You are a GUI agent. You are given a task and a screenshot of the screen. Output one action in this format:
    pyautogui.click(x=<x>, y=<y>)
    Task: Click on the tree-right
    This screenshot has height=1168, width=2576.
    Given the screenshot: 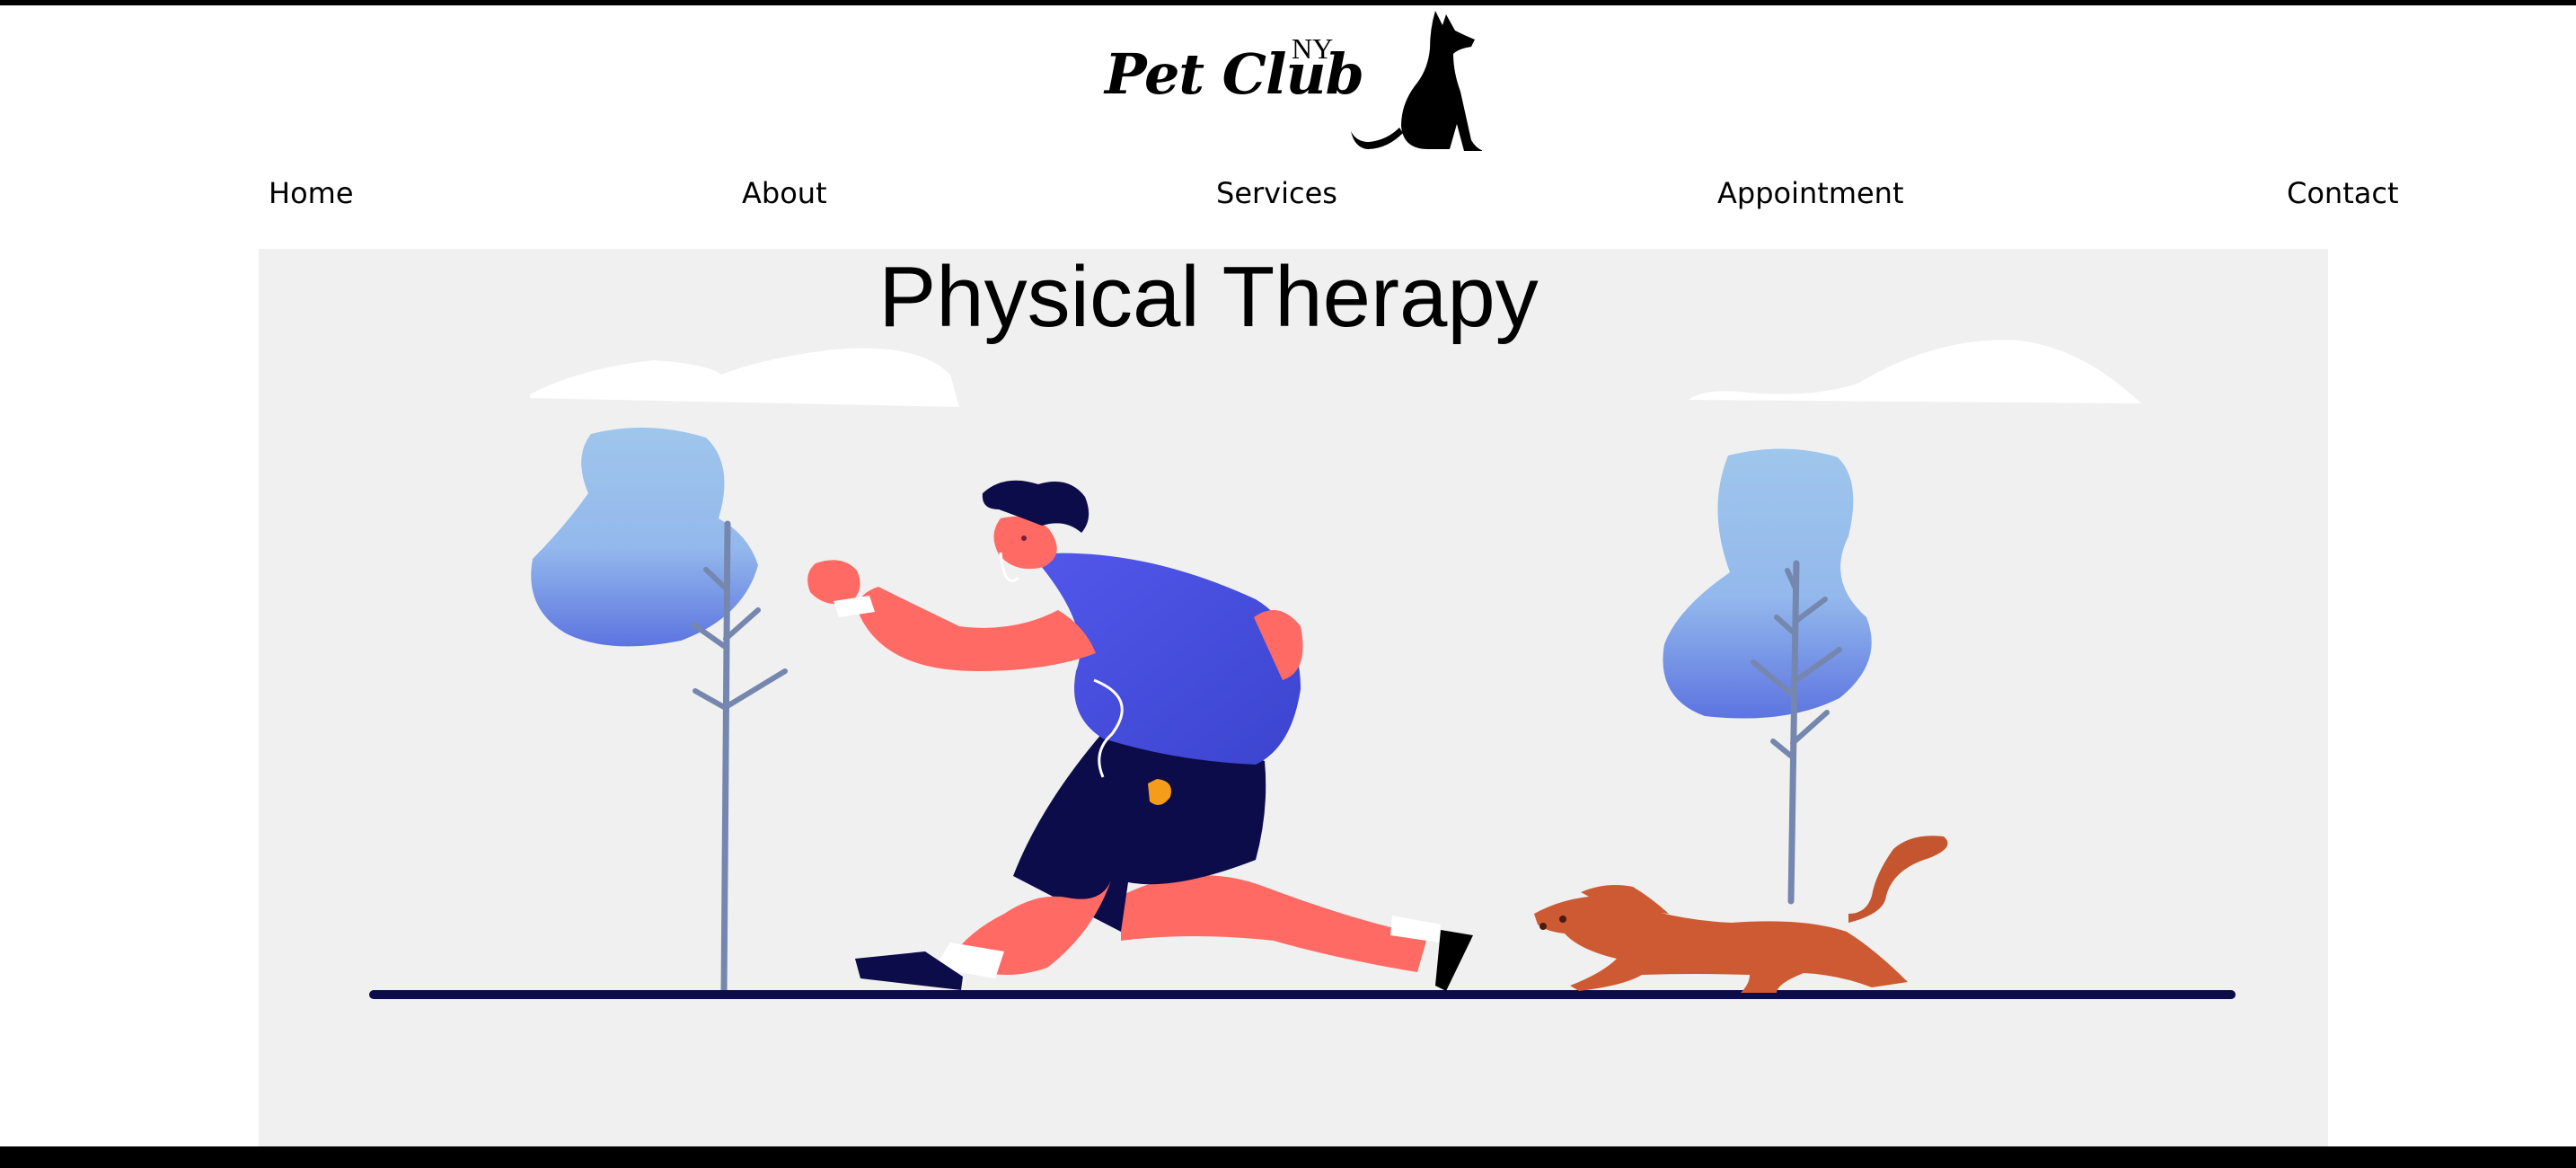 What is the action you would take?
    pyautogui.click(x=1767, y=676)
    